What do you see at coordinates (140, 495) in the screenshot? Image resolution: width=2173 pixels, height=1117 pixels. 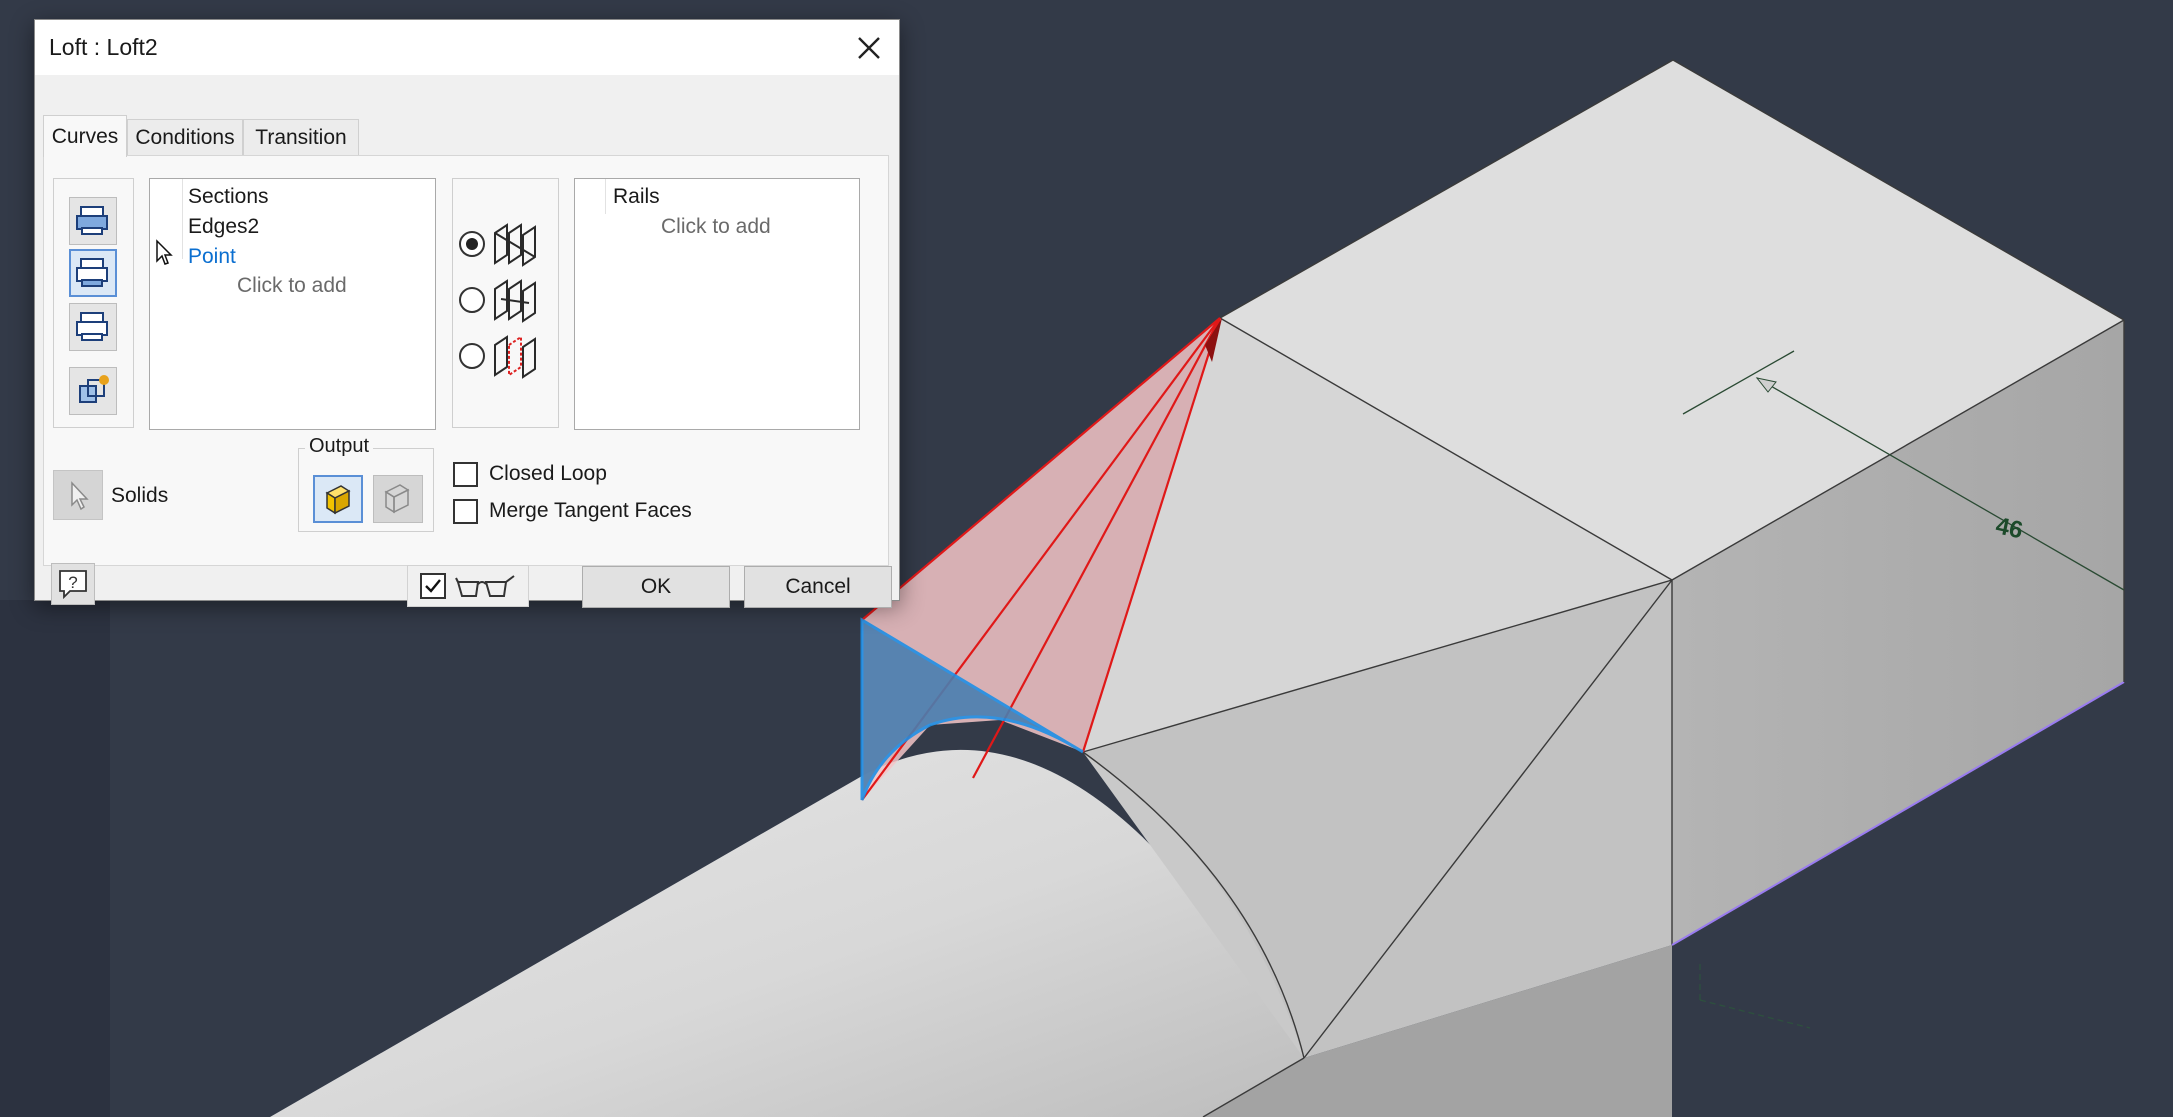 I see `solids-label: Solids` at bounding box center [140, 495].